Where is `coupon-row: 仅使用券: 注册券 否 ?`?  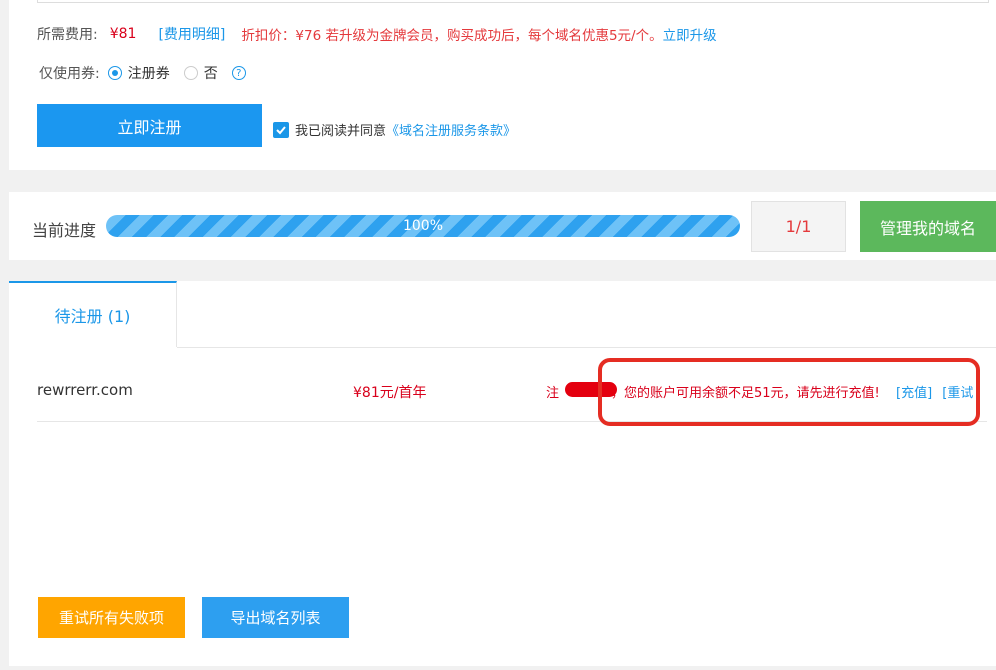
coupon-row: 仅使用券: 注册券 否 ? is located at coordinates (142, 73).